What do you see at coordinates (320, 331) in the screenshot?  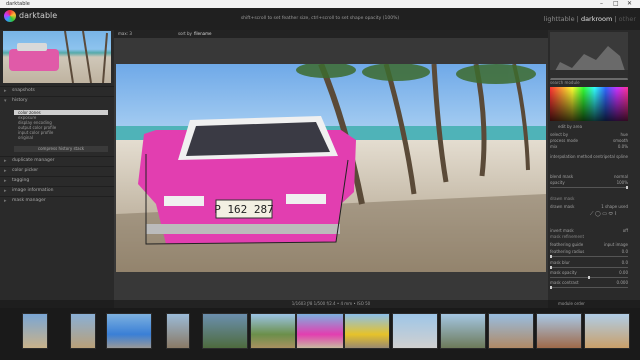 I see `filmstrip-thumbnail-selected` at bounding box center [320, 331].